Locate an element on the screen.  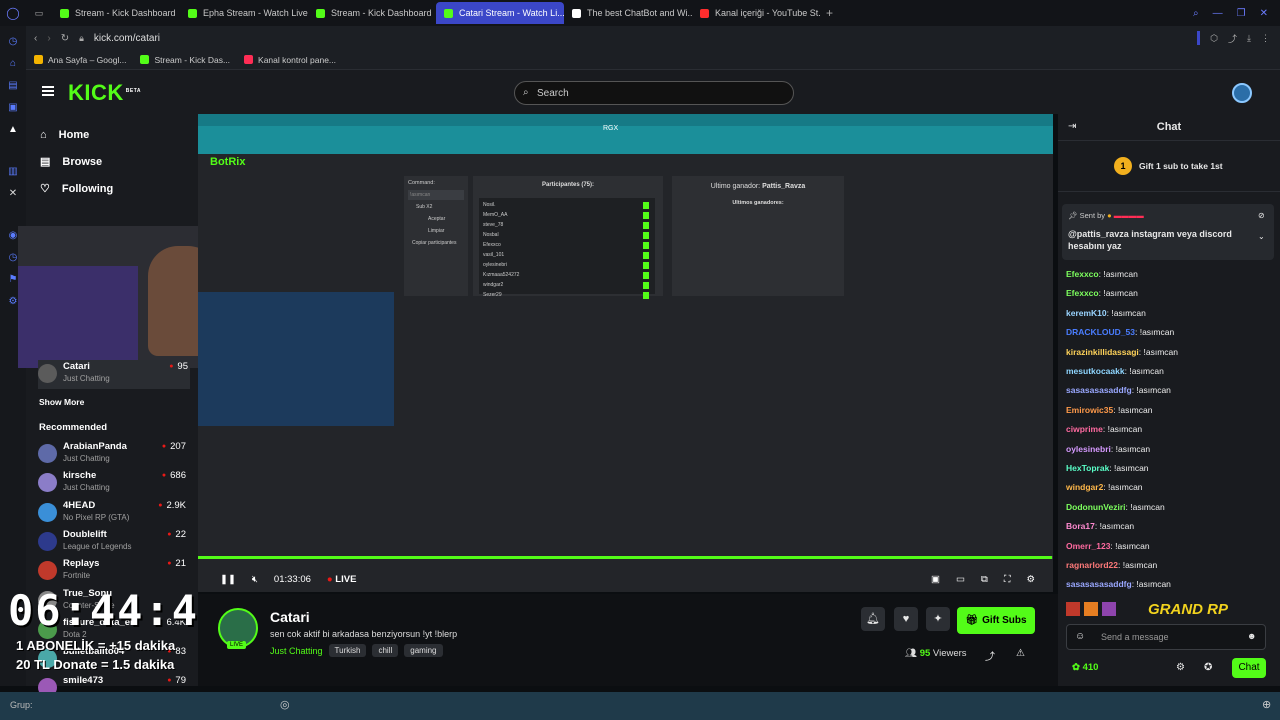
tab-list-icon: ▭ is located at coordinates (39, 13).